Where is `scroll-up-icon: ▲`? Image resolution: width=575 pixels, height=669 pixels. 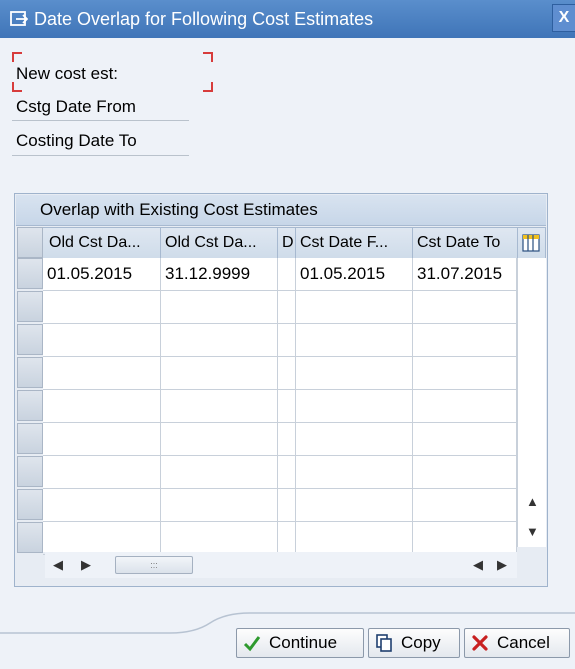
scroll-up-icon: ▲ is located at coordinates (532, 501).